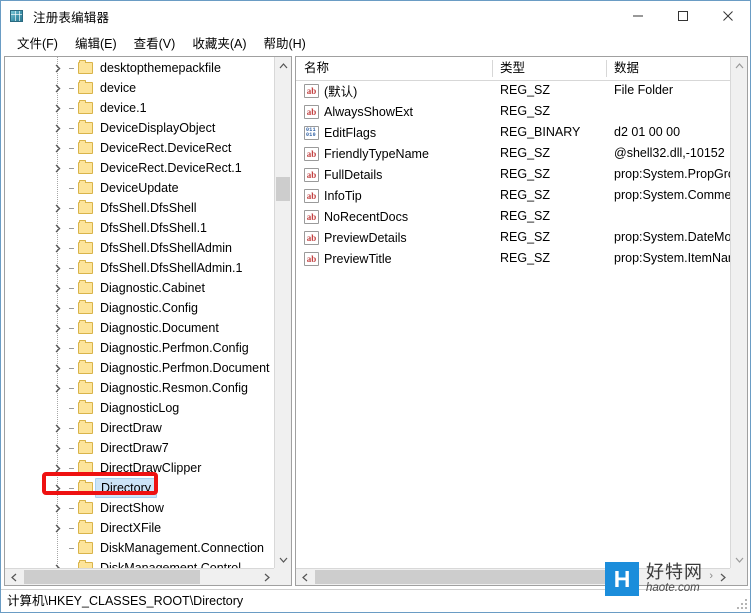 The height and width of the screenshot is (613, 751). What do you see at coordinates (513, 216) in the screenshot?
I see `value-row: ab NoRecentDocs REG_SZ` at bounding box center [513, 216].